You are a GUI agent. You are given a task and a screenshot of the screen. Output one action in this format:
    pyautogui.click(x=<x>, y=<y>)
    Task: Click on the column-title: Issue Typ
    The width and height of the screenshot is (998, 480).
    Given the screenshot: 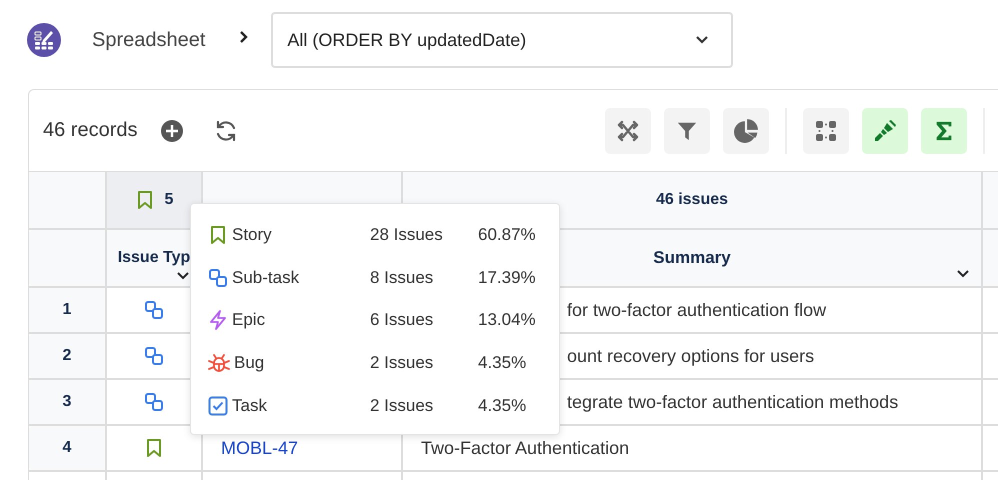 What is the action you would take?
    pyautogui.click(x=154, y=258)
    